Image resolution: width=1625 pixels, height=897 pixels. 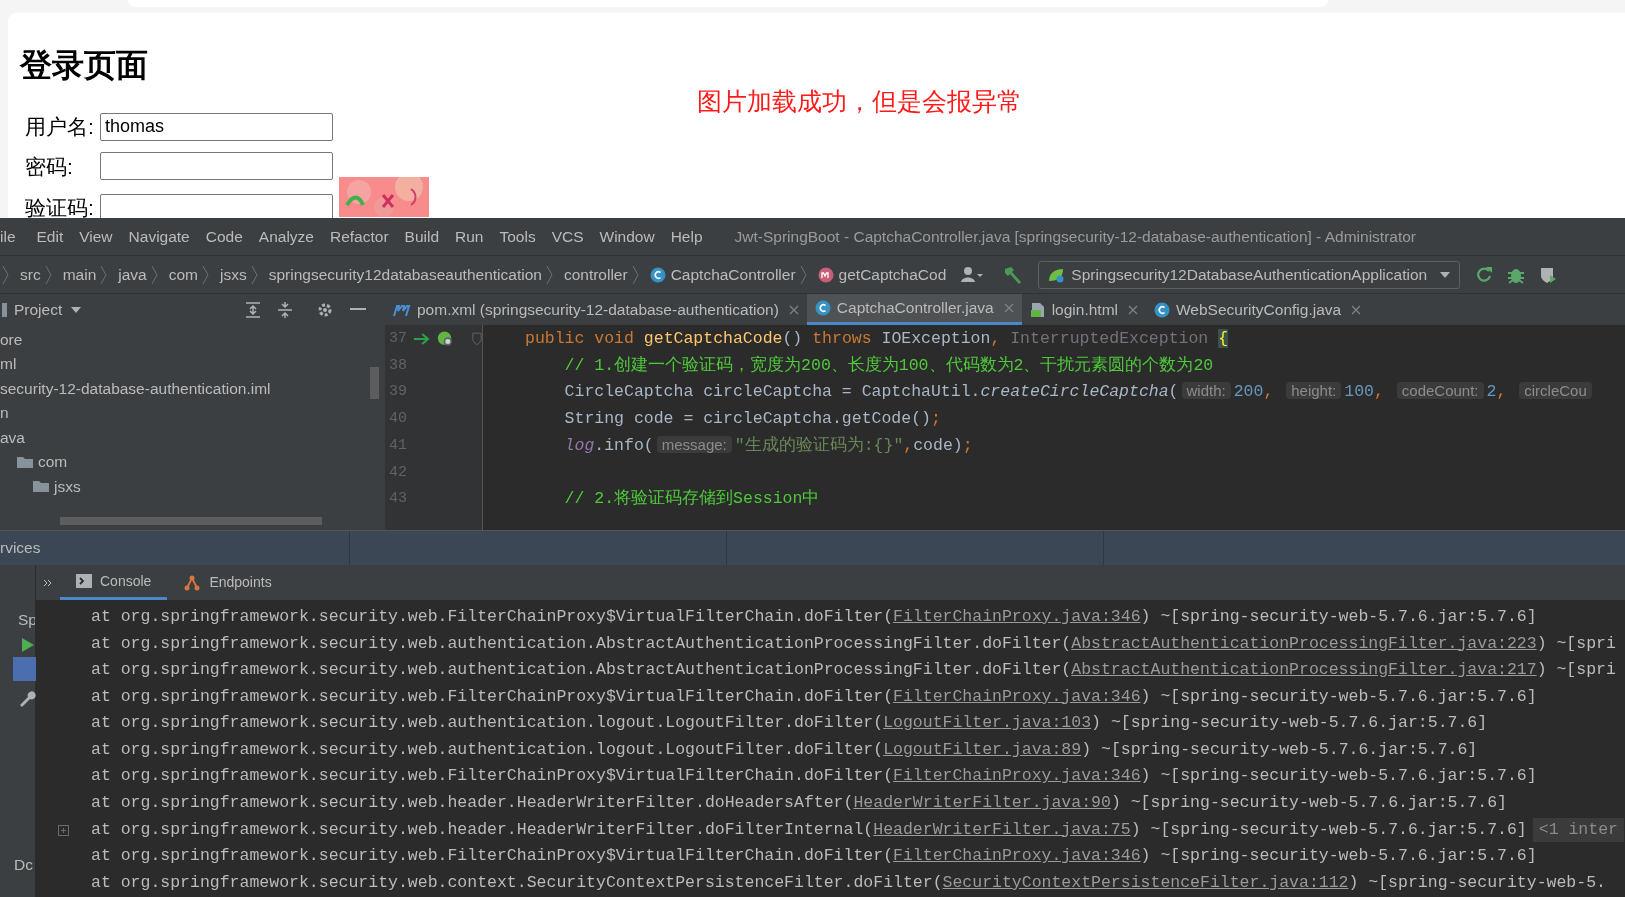 What do you see at coordinates (132, 274) in the screenshot?
I see `breadcrumb-item: java` at bounding box center [132, 274].